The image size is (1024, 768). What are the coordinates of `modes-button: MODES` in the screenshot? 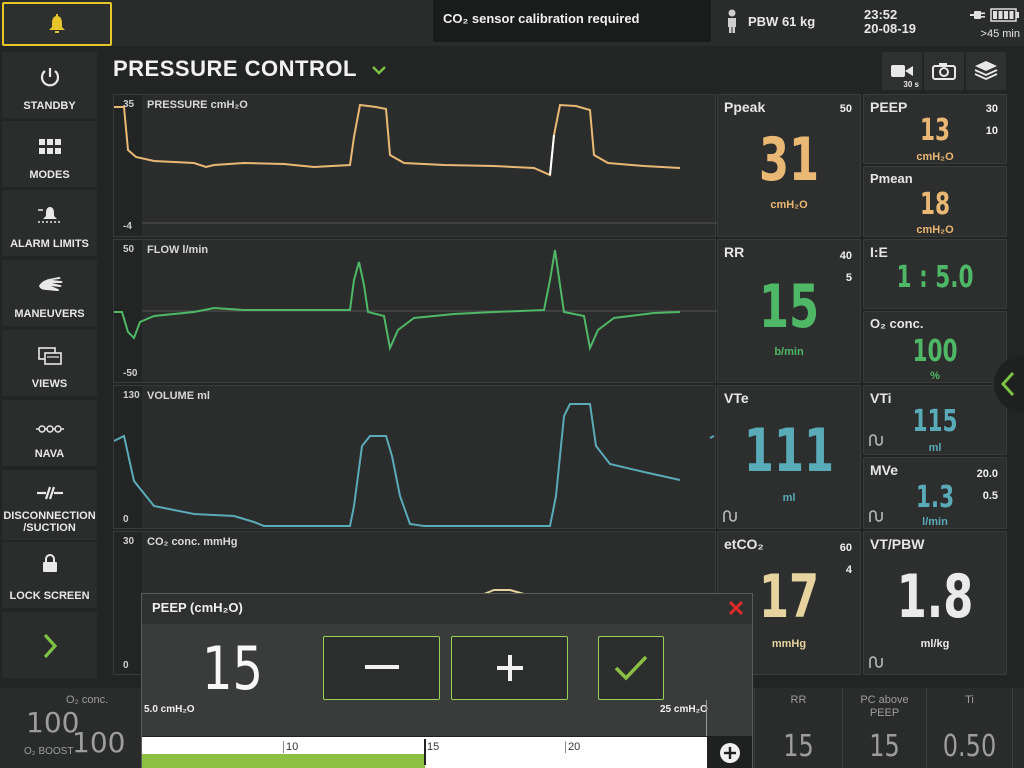 It's located at (49, 154).